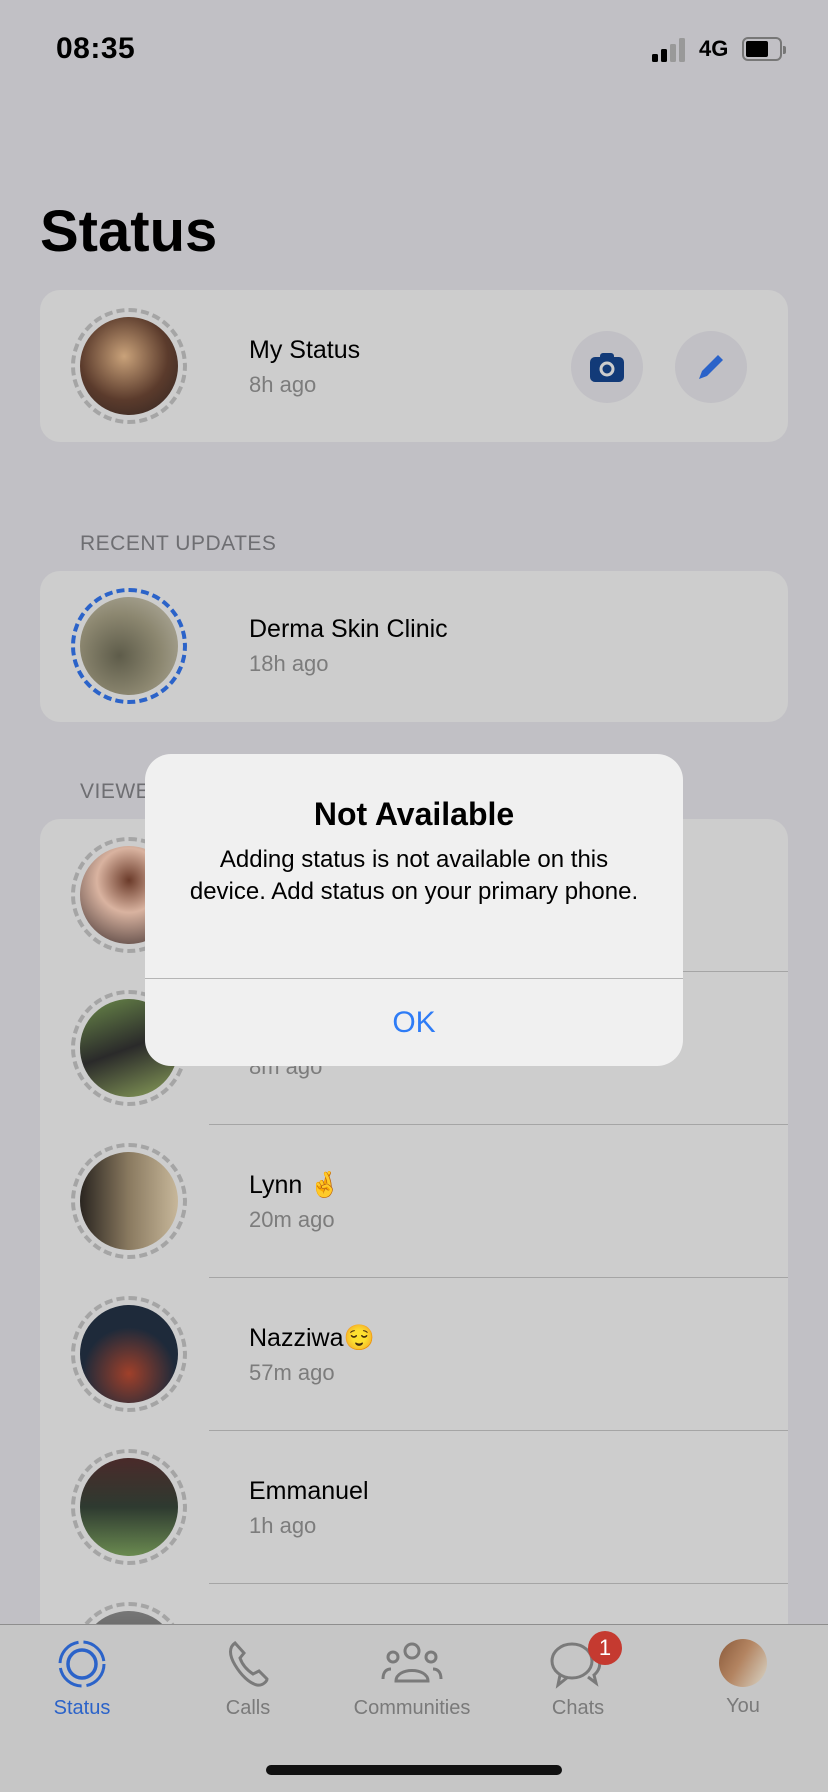 This screenshot has height=1792, width=828. I want to click on contact-name: Nazziwa😌, so click(312, 1338).